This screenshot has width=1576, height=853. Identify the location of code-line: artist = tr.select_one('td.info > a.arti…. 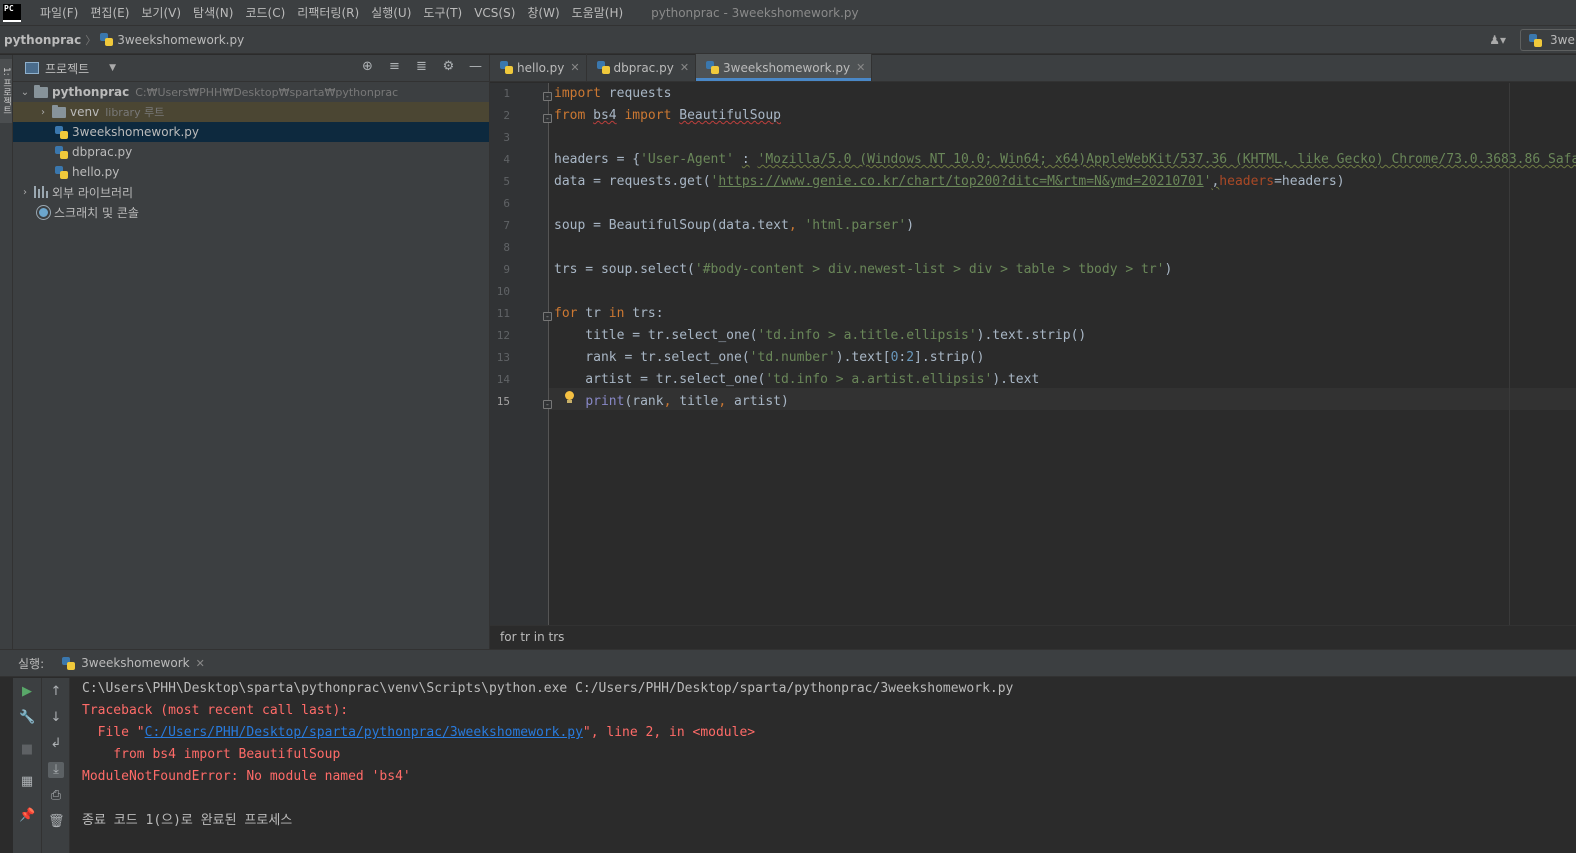
(797, 379).